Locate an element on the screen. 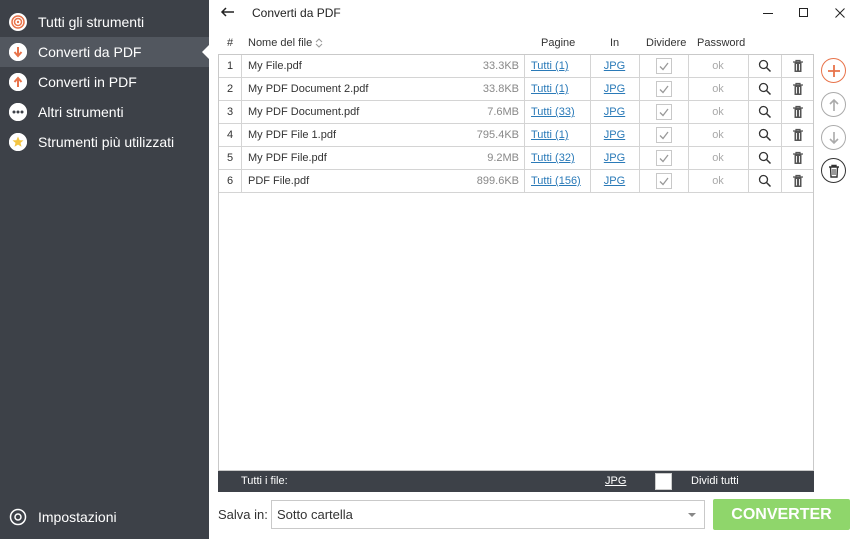  sidebar-item-most-used: Strumenti più utilizzati is located at coordinates (104, 142).